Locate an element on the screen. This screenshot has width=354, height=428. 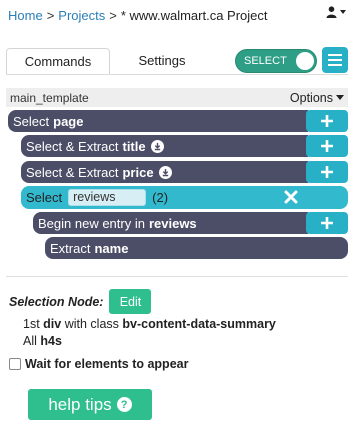
options-label: Options is located at coordinates (311, 97).